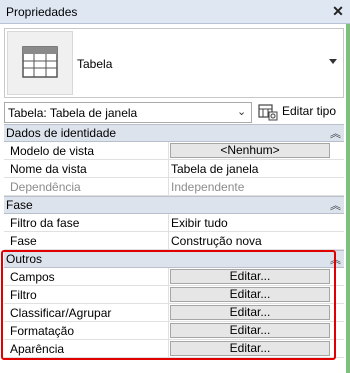 This screenshot has width=350, height=373. I want to click on edit-type-label: Editar tipo, so click(309, 111).